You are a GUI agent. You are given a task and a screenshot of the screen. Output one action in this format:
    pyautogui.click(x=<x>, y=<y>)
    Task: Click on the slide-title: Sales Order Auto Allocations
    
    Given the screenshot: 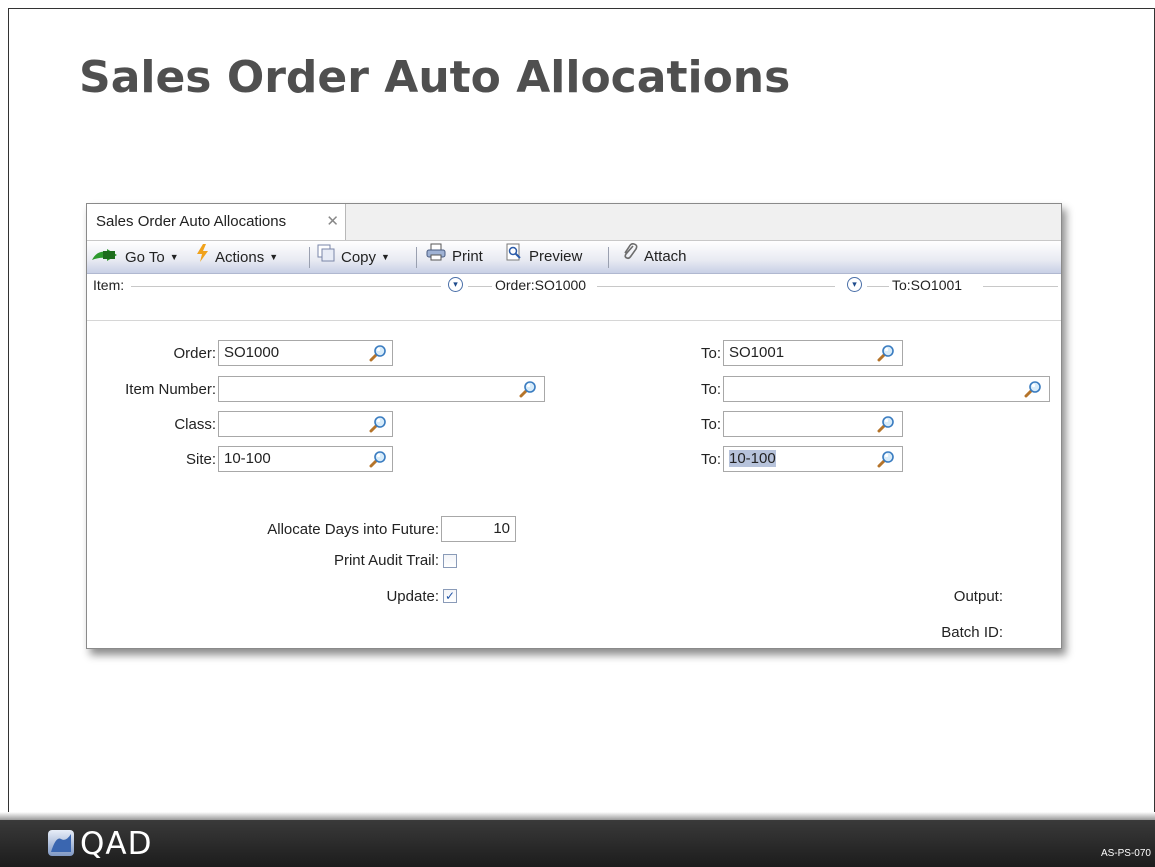 What is the action you would take?
    pyautogui.click(x=435, y=77)
    